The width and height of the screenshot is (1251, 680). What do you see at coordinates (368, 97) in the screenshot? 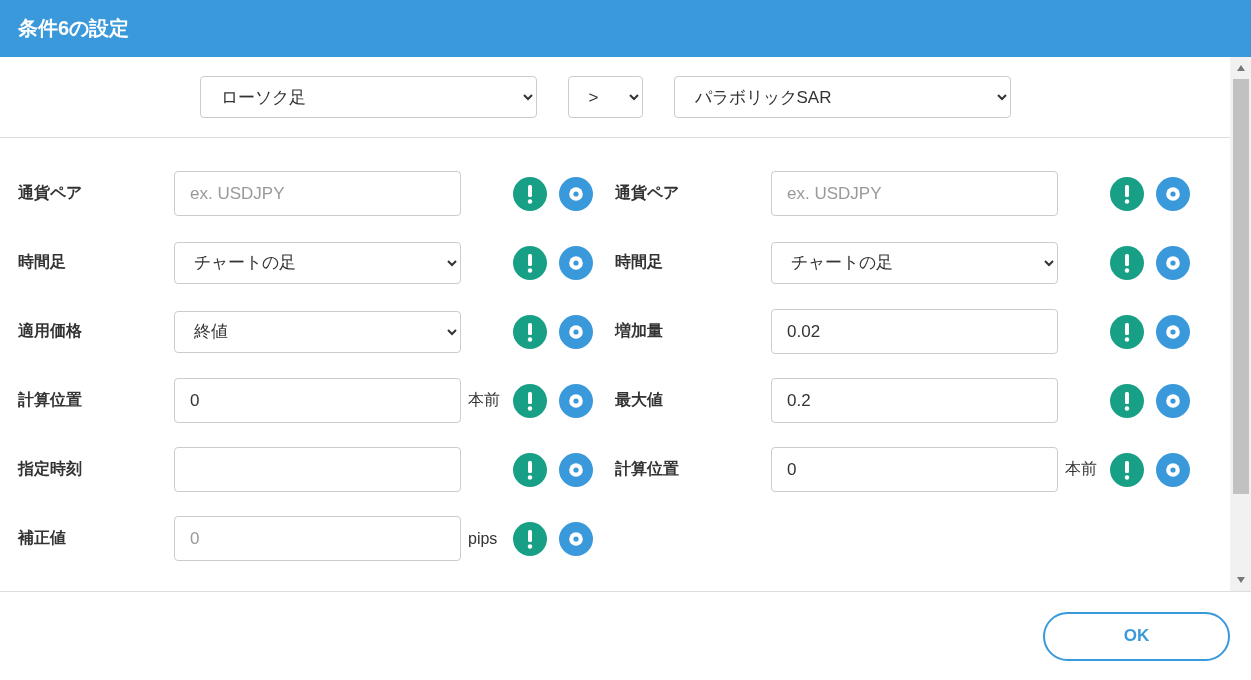
I see `dropdown: ローソク足` at bounding box center [368, 97].